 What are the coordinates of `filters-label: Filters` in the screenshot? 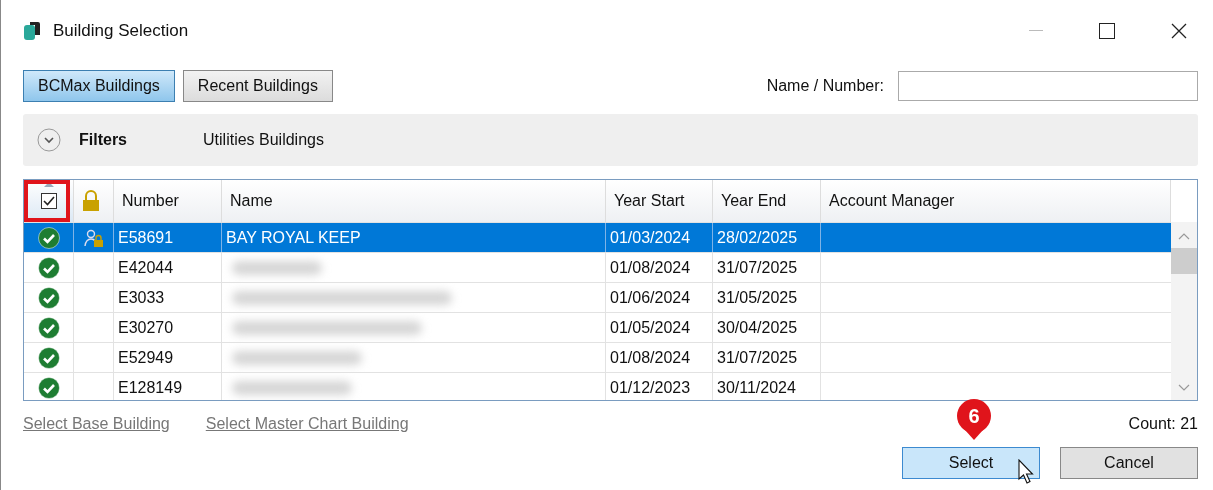 It's located at (103, 140).